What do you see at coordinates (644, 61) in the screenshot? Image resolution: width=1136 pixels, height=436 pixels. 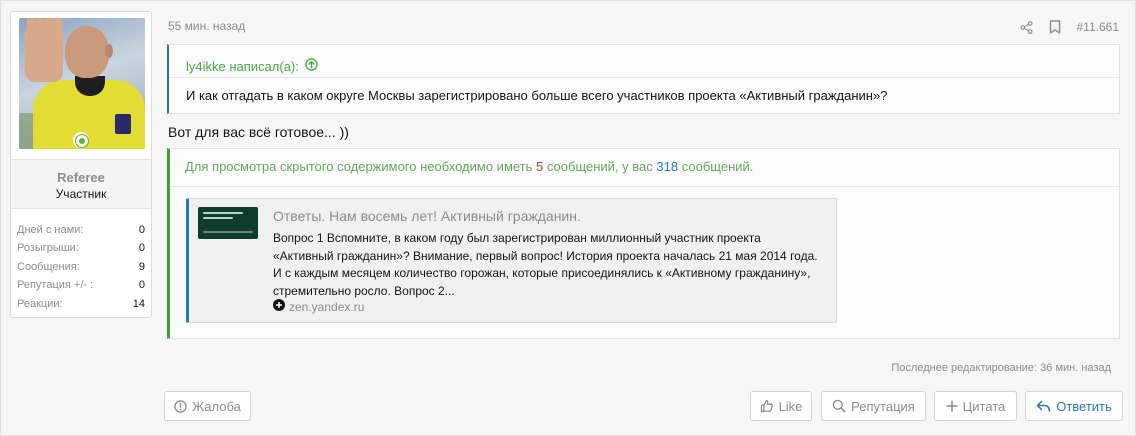 I see `quote-header: ly4ikke написал(а):` at bounding box center [644, 61].